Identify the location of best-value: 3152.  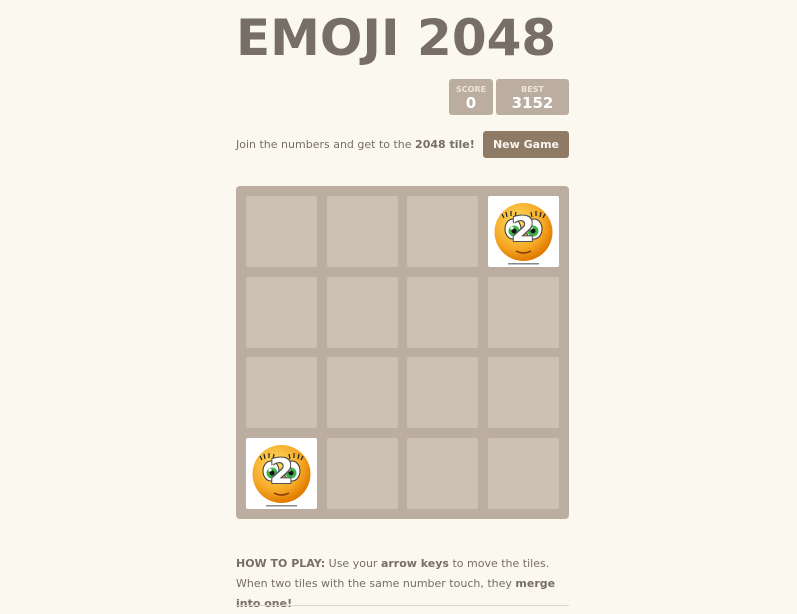
(532, 103).